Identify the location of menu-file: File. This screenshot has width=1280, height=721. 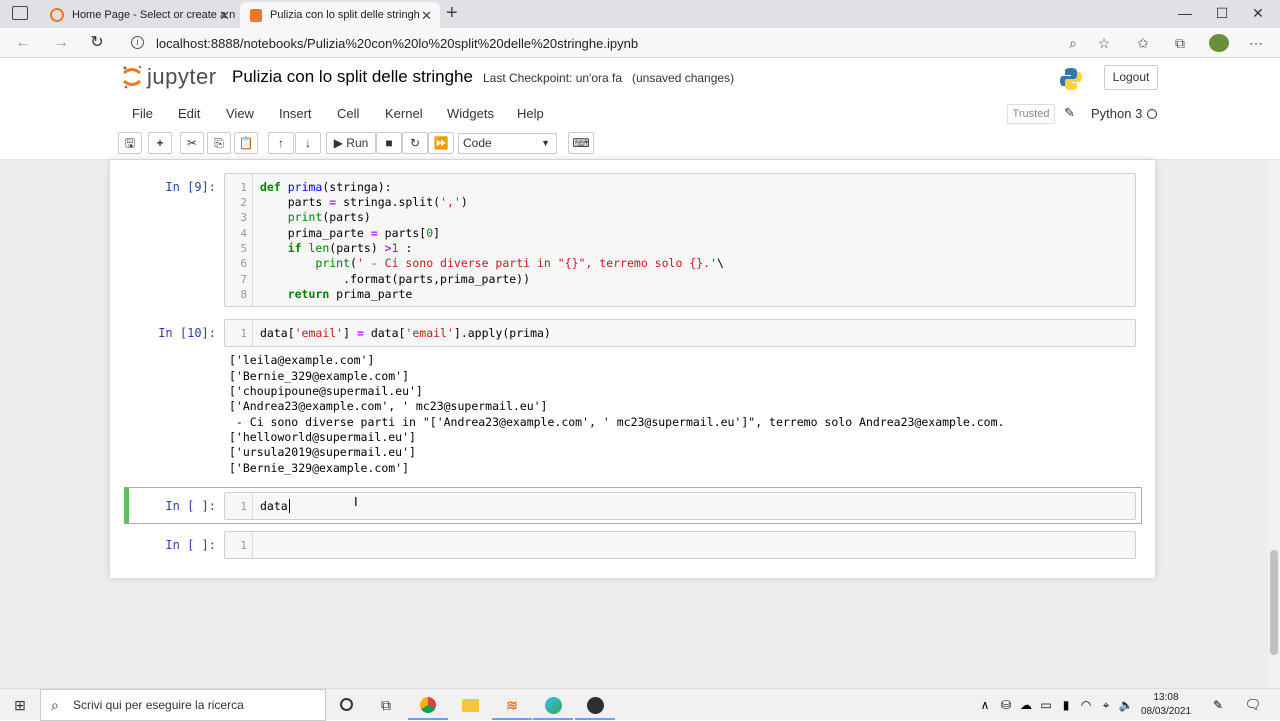
(142, 113).